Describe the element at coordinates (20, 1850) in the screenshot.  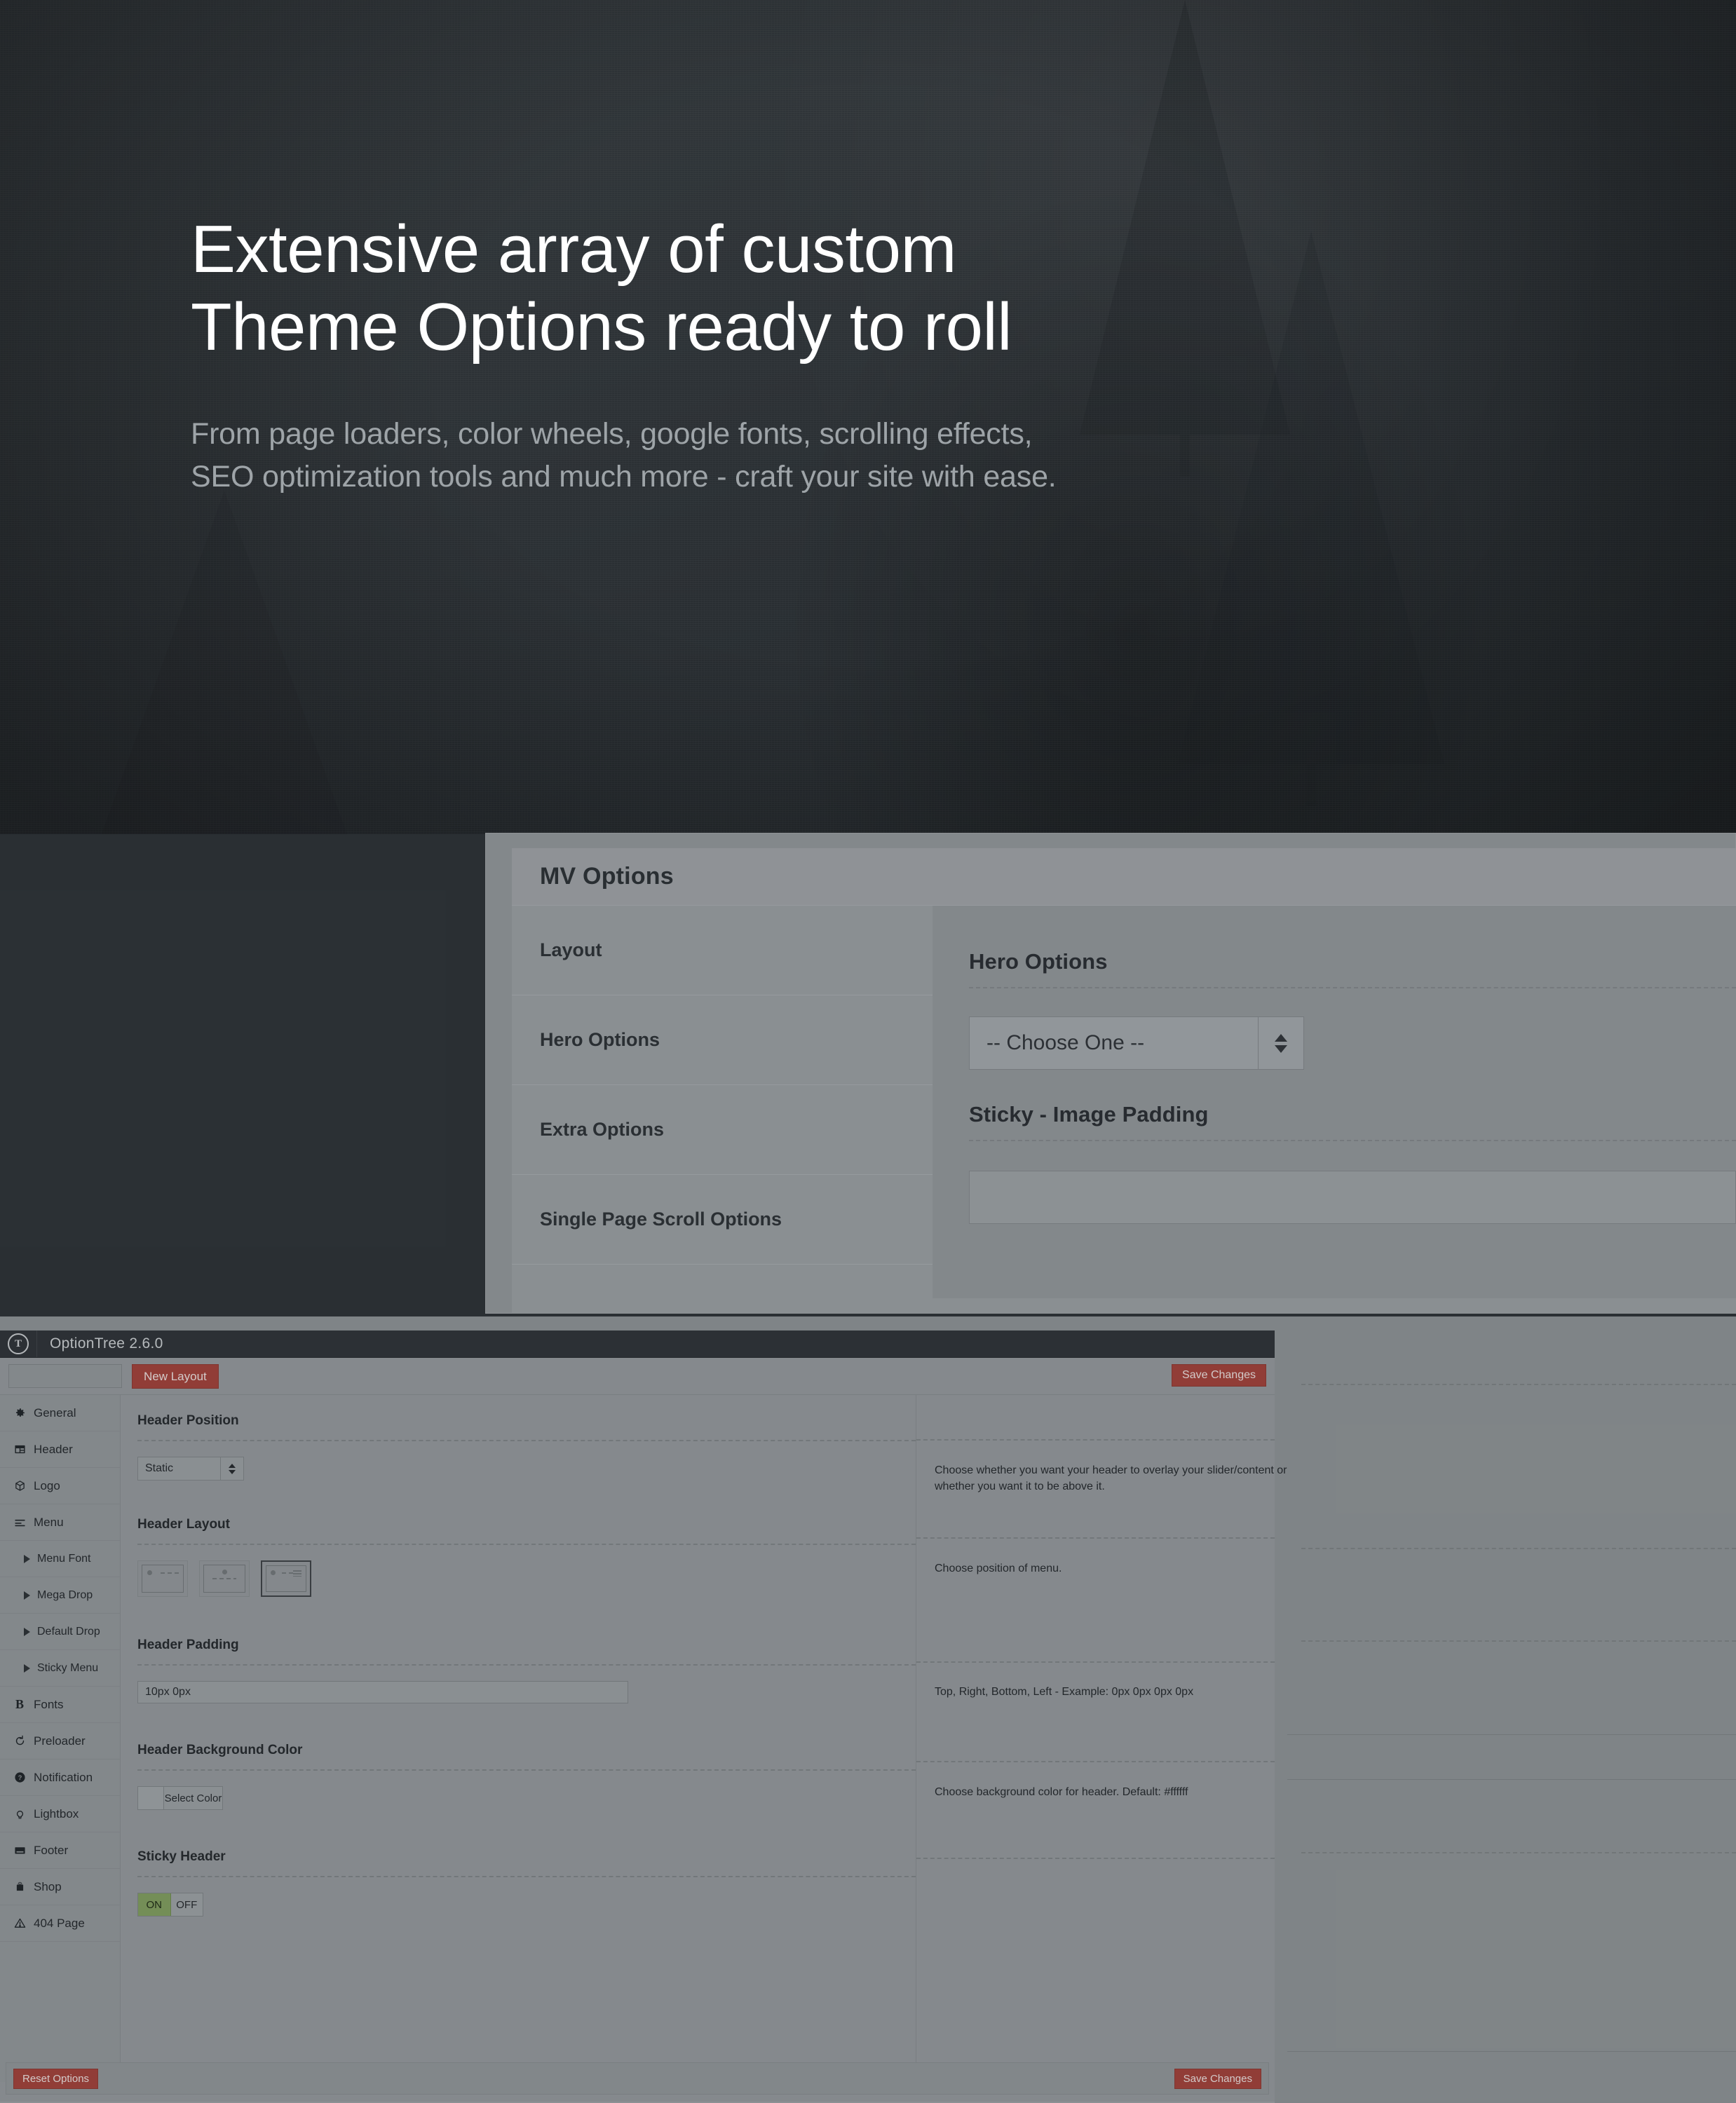
I see `footer-bar-icon` at that location.